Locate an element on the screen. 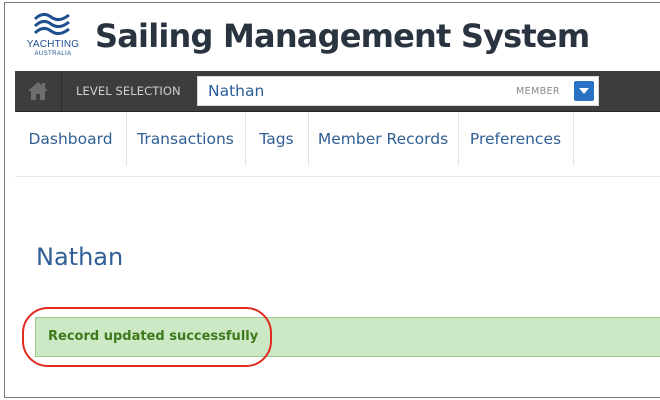 This screenshot has height=400, width=660. nav-member-records: Member Records is located at coordinates (383, 139).